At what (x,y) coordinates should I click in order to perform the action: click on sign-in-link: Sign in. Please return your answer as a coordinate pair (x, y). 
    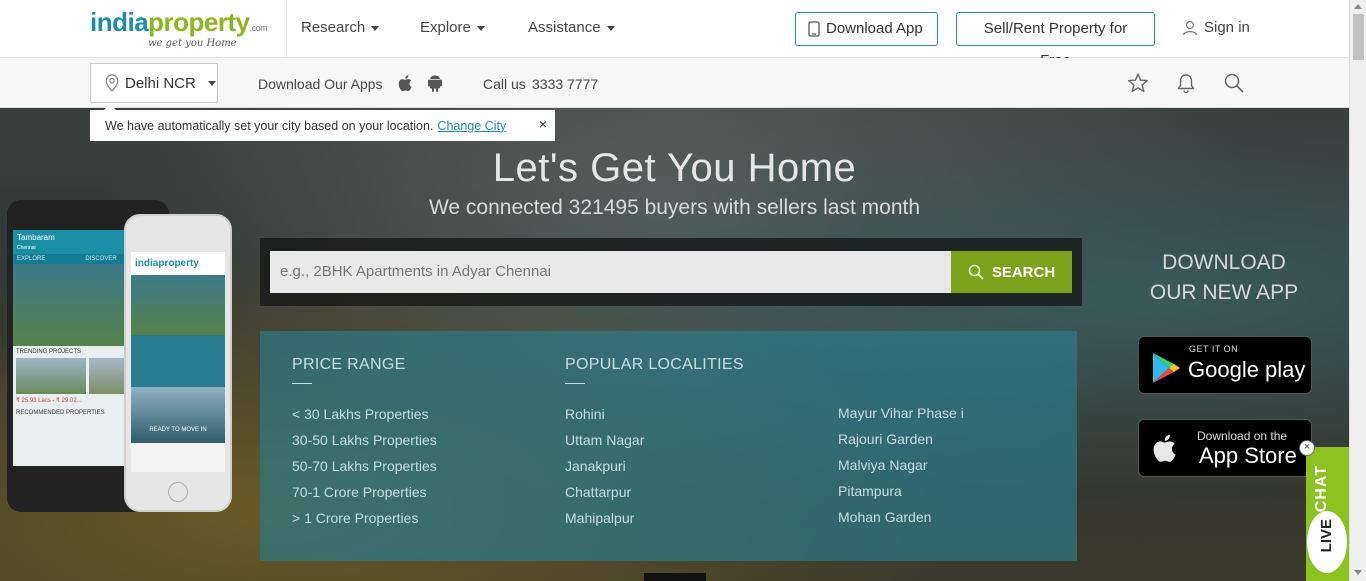
    Looking at the image, I should click on (1216, 27).